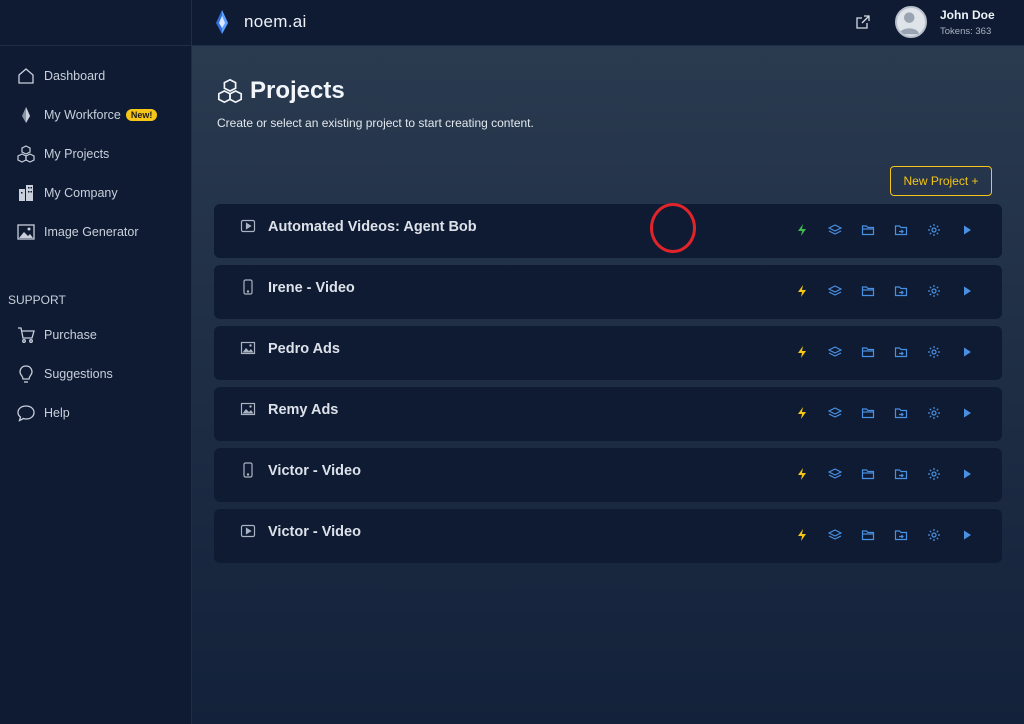 The image size is (1024, 724). I want to click on page-title-text: Projects, so click(297, 90).